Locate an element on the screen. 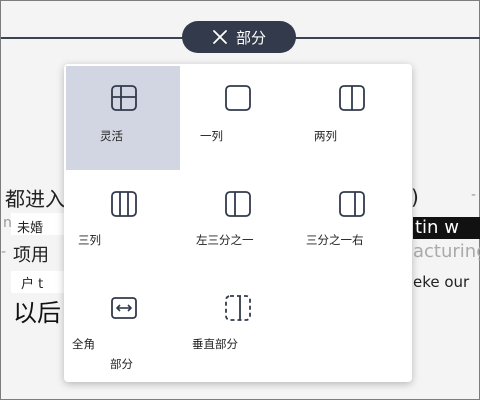 This screenshot has height=400, width=480. layout-option-label-line2: 部分 is located at coordinates (121, 364).